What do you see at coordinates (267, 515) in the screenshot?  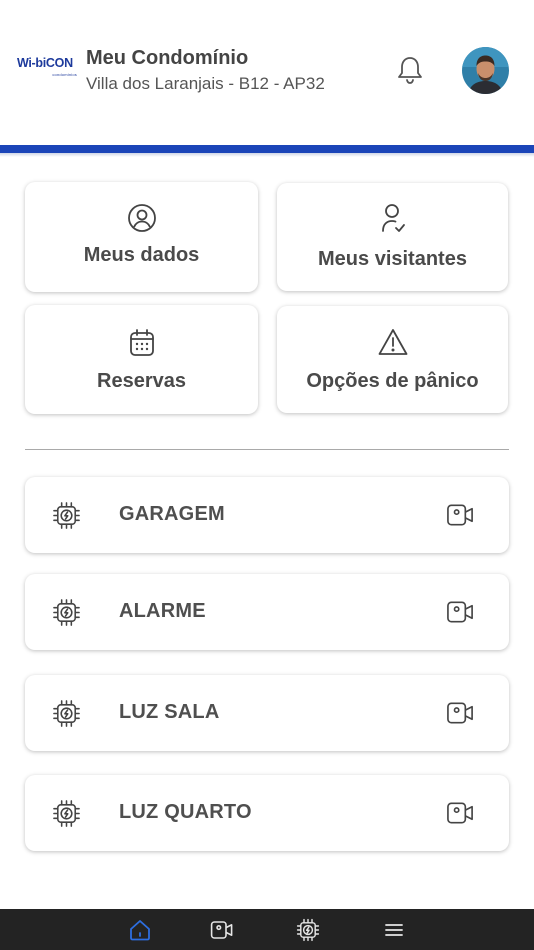 I see `device-row-garagem: GARAGEM` at bounding box center [267, 515].